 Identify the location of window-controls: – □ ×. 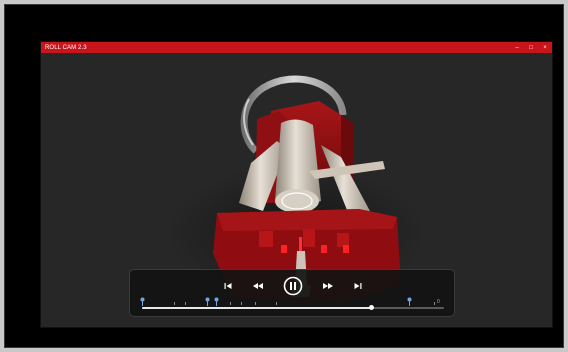
(531, 47).